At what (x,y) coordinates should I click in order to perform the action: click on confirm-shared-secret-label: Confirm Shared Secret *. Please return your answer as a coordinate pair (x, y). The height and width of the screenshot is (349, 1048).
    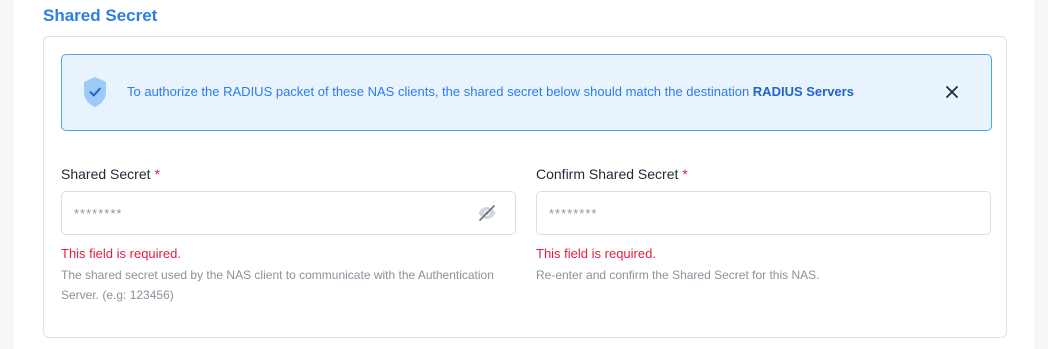
    Looking at the image, I should click on (612, 174).